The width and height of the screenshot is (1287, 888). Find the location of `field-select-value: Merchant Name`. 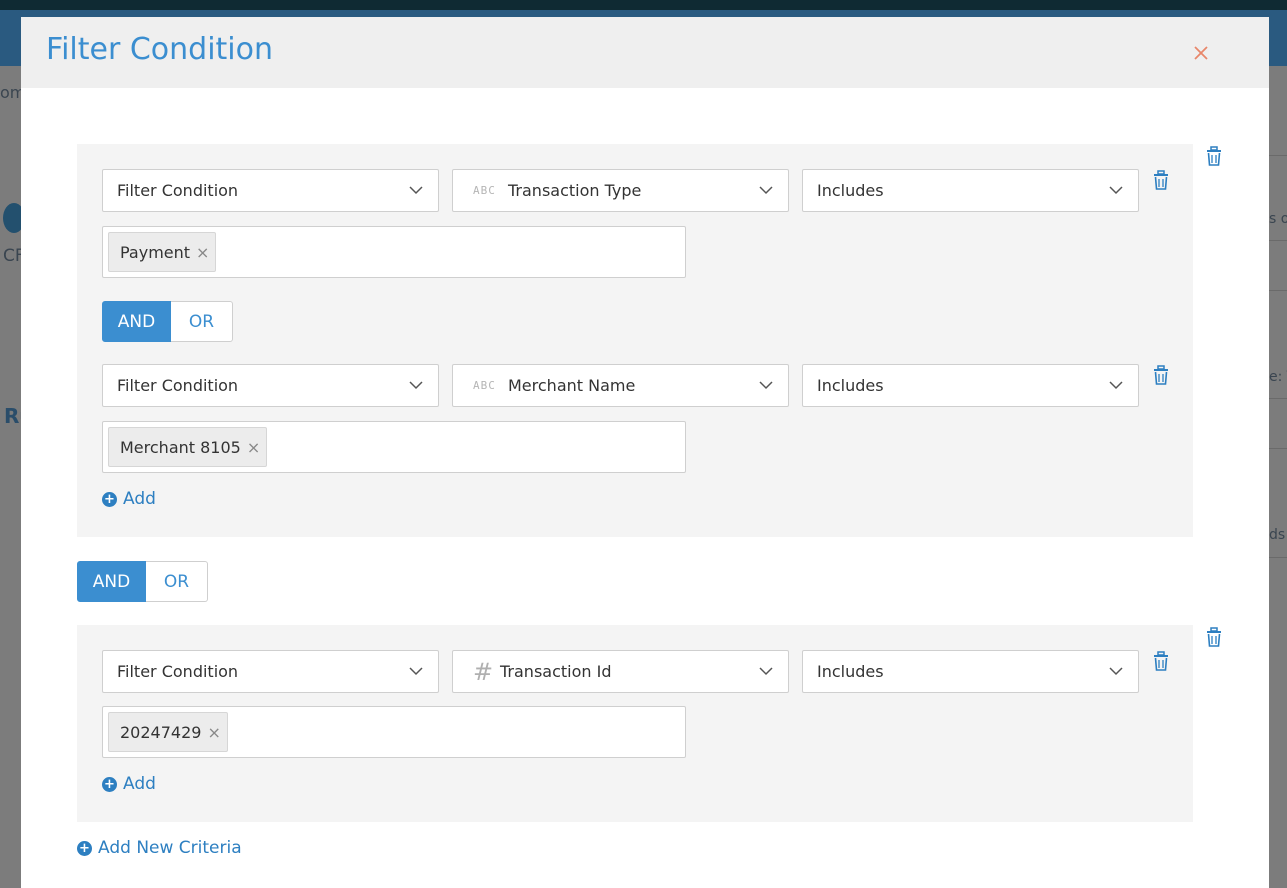

field-select-value: Merchant Name is located at coordinates (572, 385).